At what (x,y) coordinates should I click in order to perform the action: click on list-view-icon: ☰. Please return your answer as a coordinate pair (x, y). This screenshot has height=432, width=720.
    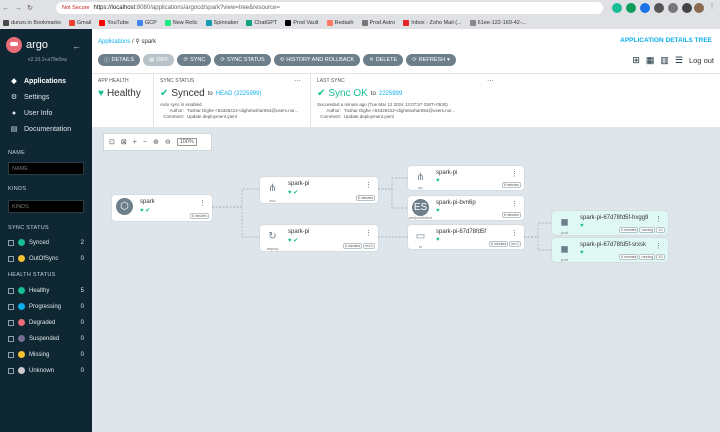
    Looking at the image, I should click on (679, 60).